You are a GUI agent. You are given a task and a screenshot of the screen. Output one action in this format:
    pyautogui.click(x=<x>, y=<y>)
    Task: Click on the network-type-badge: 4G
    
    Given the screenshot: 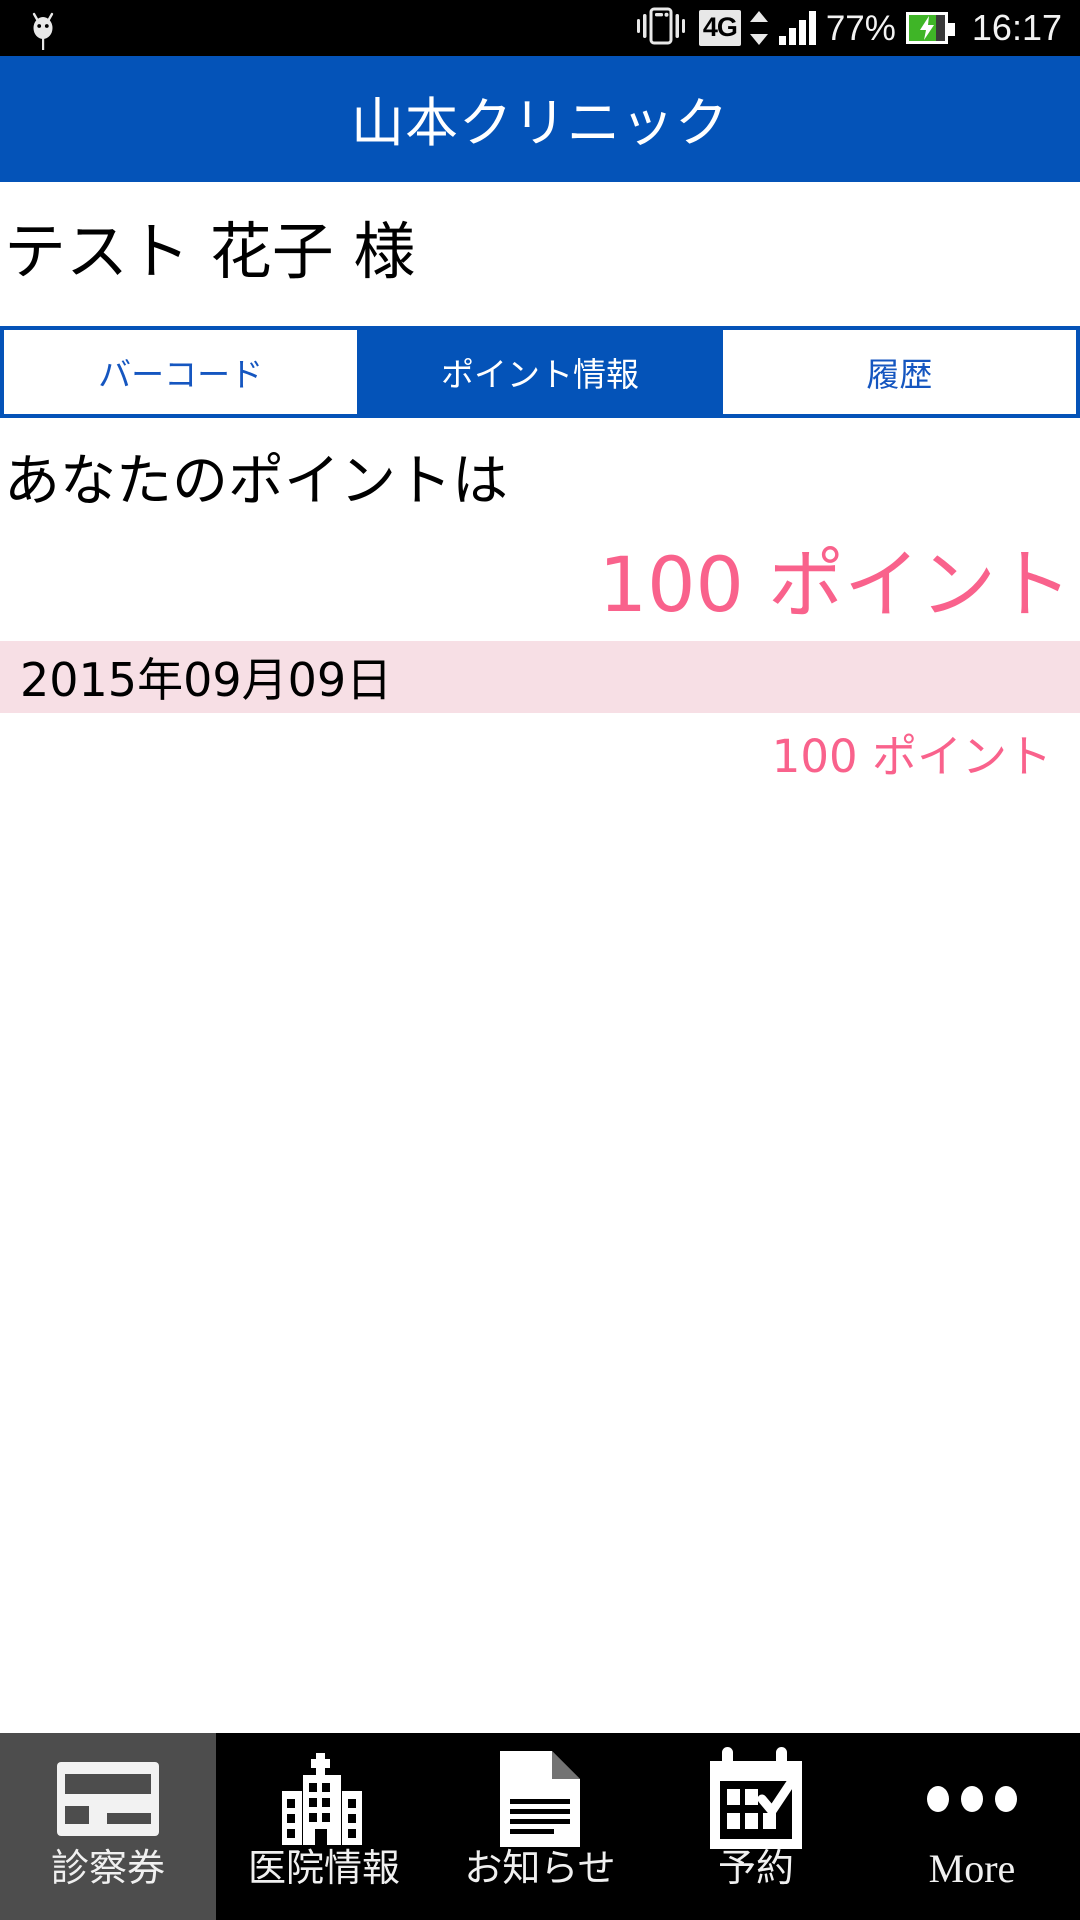 What is the action you would take?
    pyautogui.click(x=719, y=28)
    